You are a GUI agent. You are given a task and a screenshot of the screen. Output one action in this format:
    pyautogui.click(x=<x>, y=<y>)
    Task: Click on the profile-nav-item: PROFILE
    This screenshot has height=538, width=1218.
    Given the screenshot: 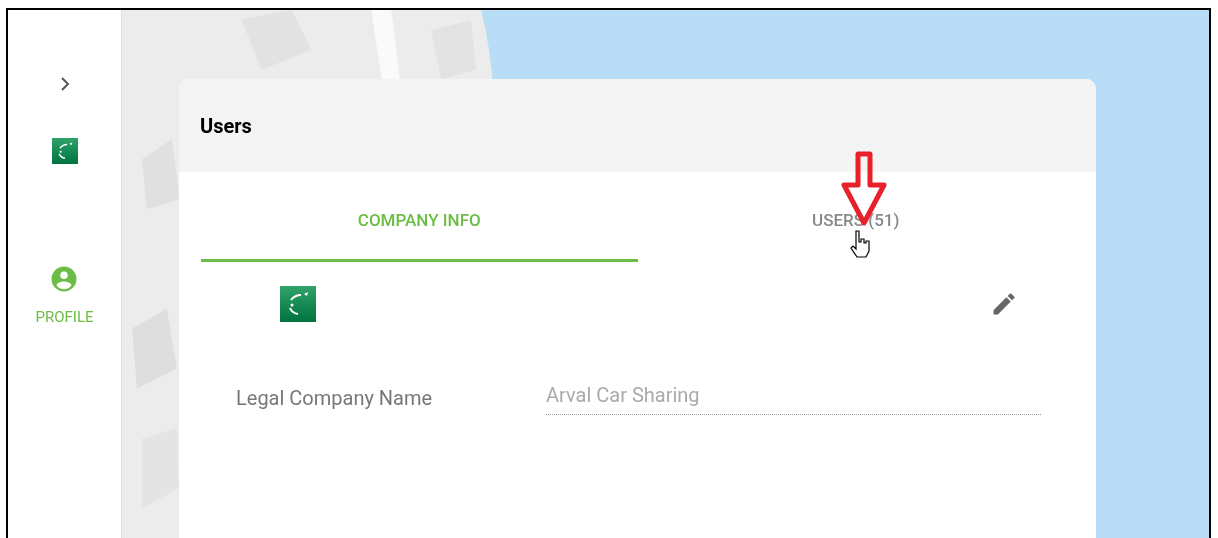 What is the action you would take?
    pyautogui.click(x=64, y=296)
    